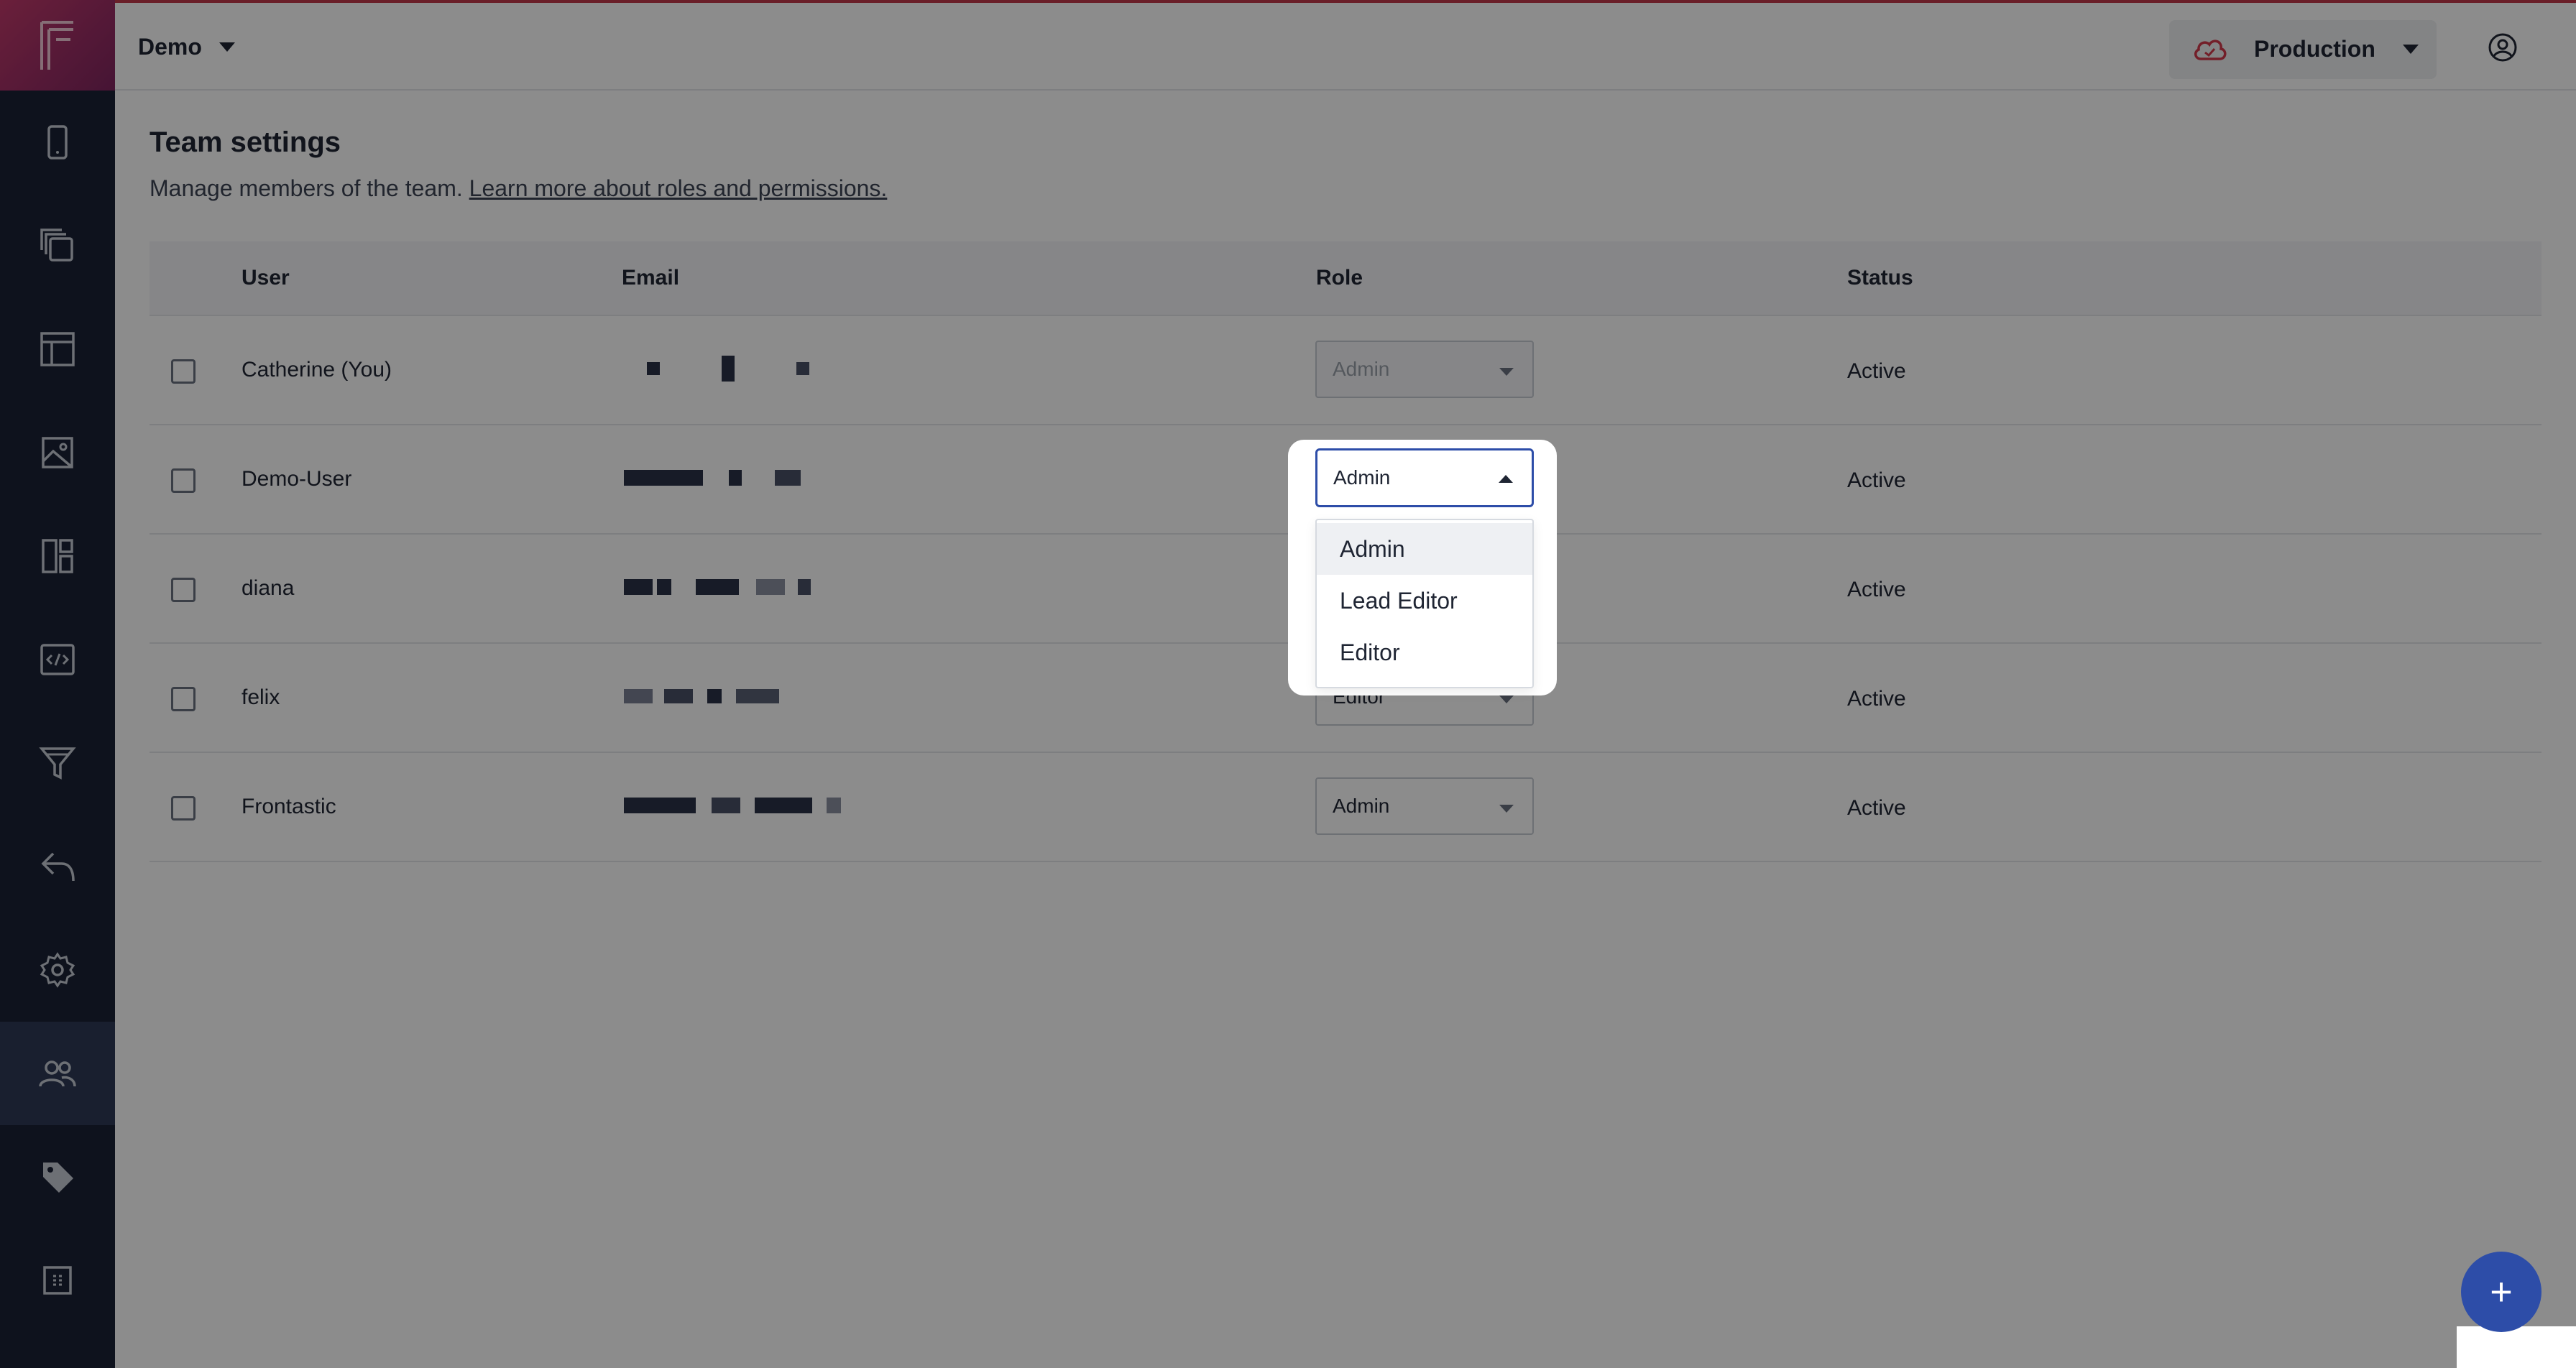 The image size is (2576, 1368). Describe the element at coordinates (261, 697) in the screenshot. I see `user-name: felix` at that location.